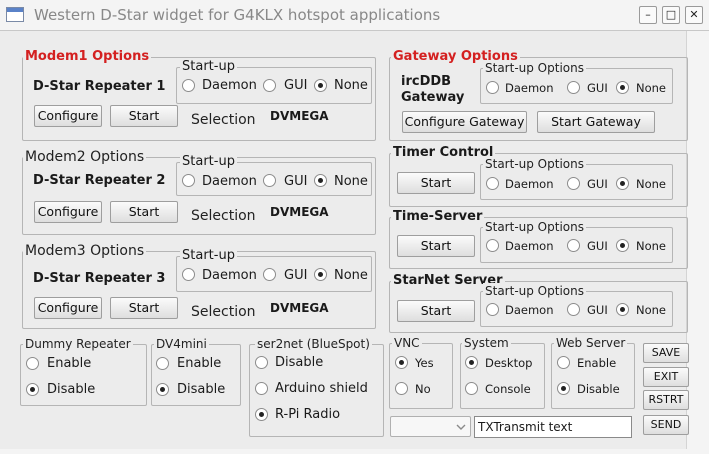 The width and height of the screenshot is (709, 454). I want to click on system-desktop-label: Desktop, so click(509, 363).